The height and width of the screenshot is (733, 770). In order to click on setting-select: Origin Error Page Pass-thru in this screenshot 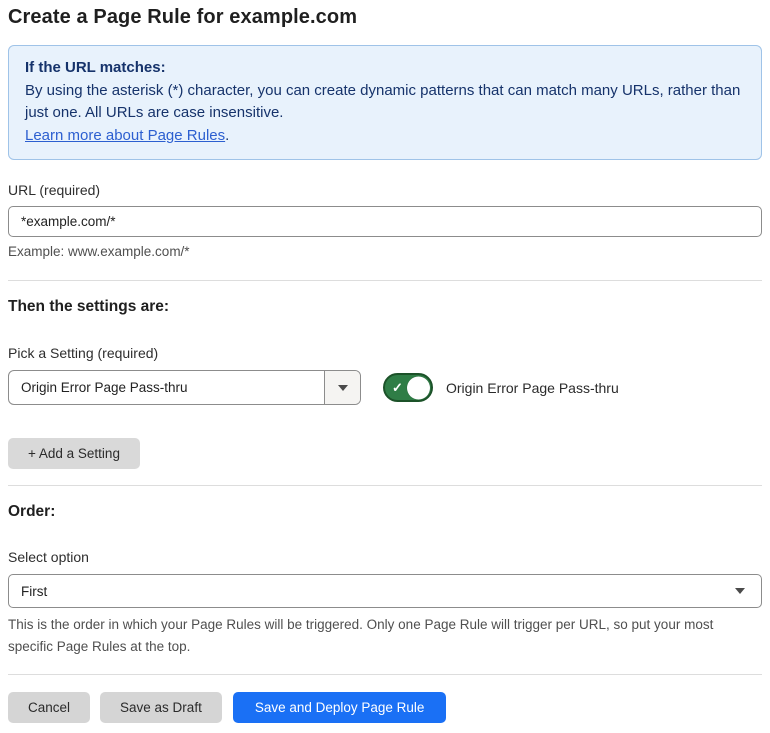, I will do `click(184, 387)`.